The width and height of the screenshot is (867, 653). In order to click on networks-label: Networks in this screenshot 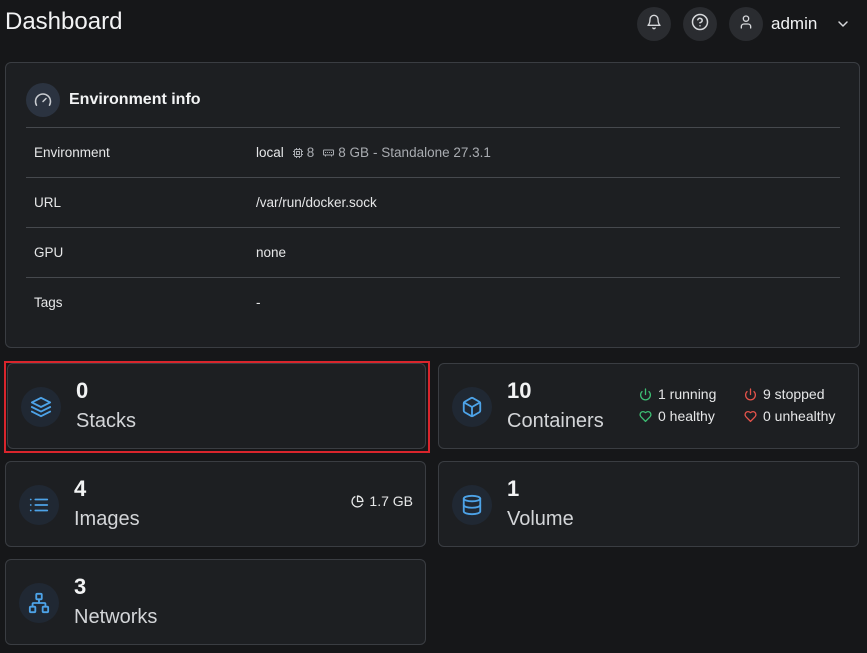, I will do `click(116, 617)`.